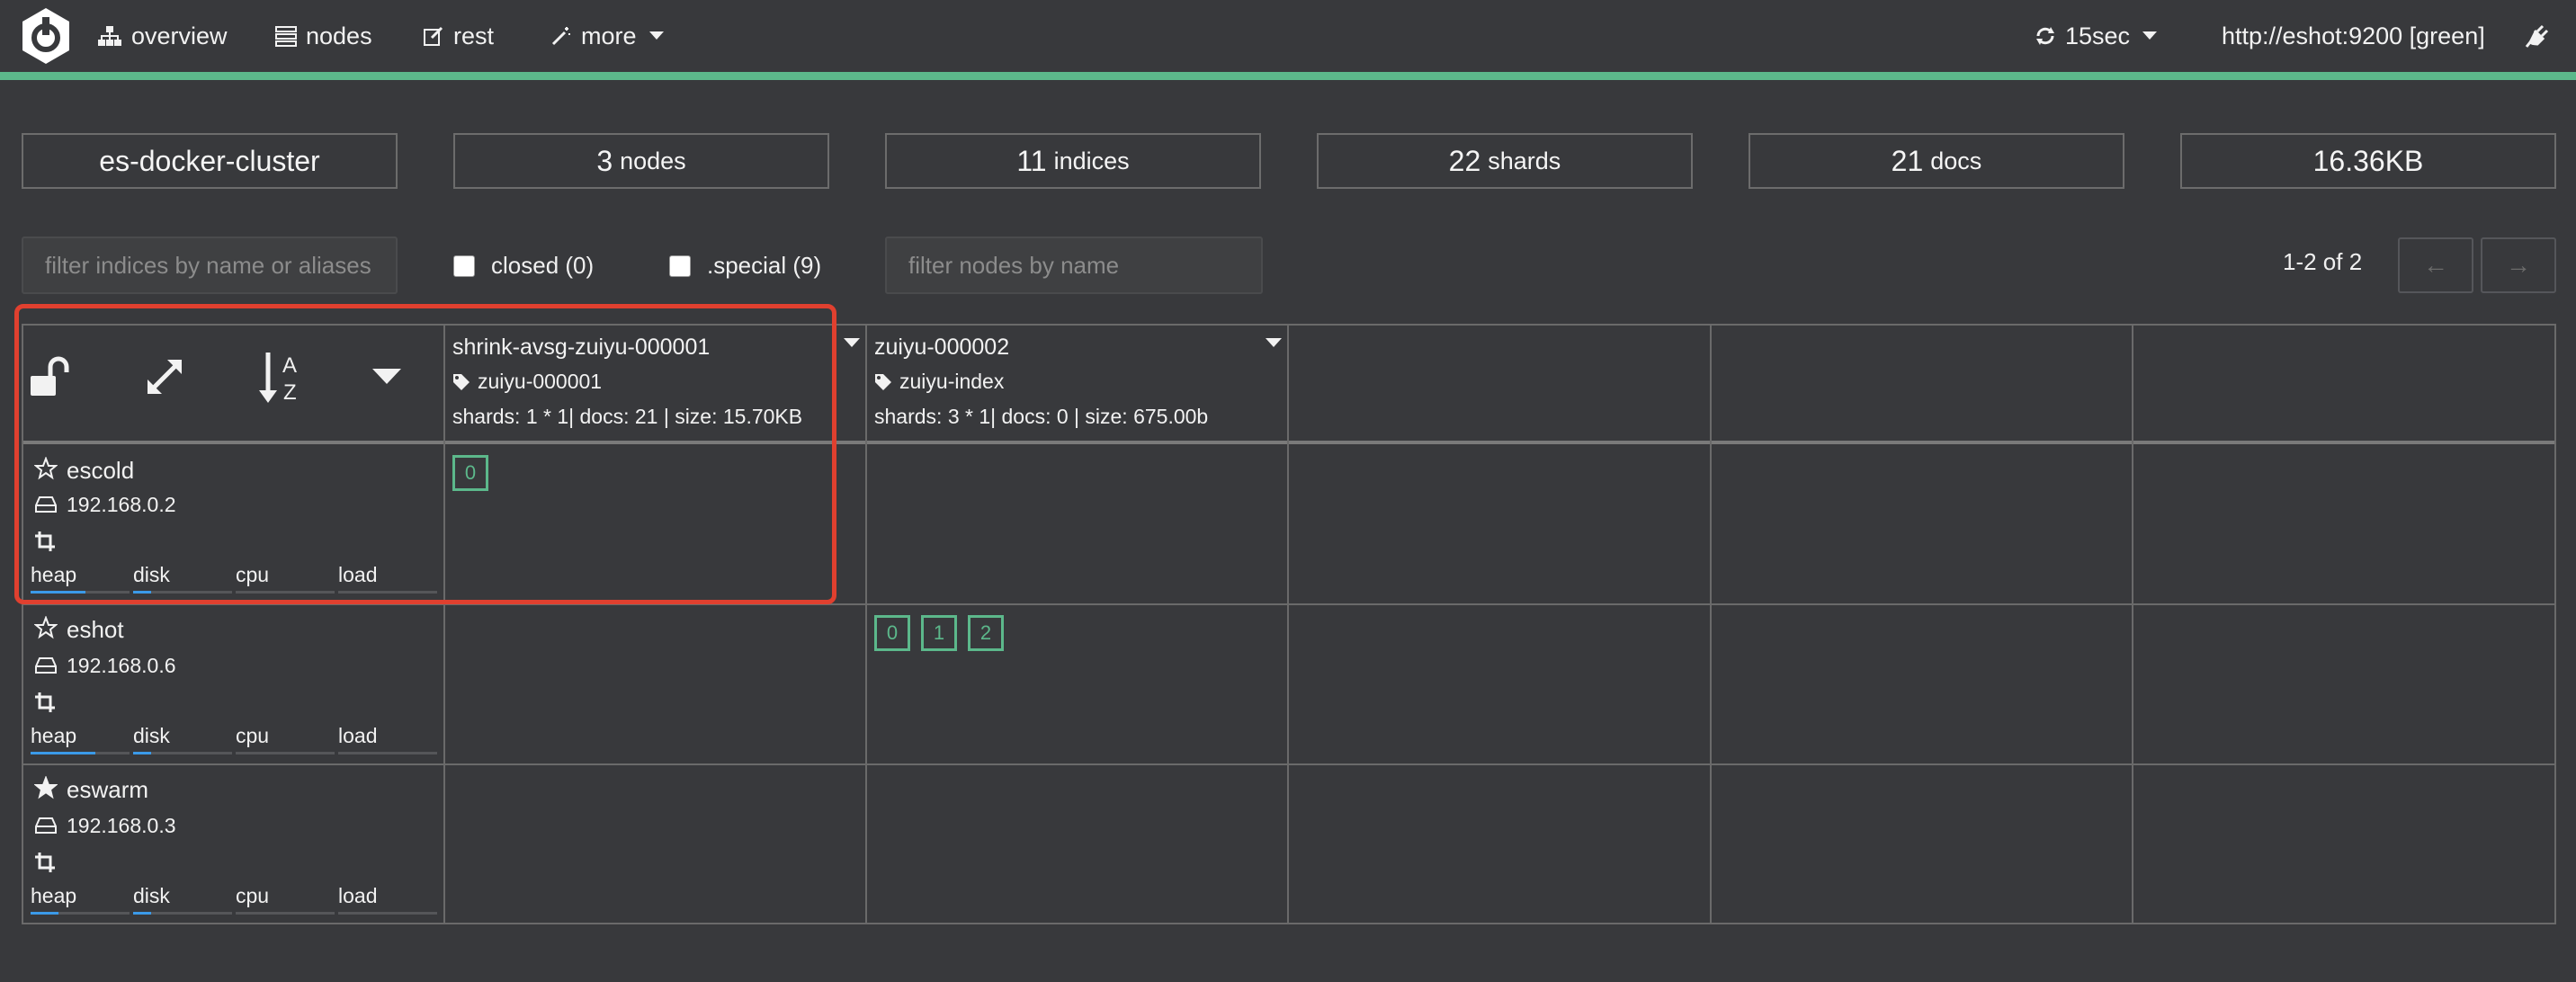 The image size is (2576, 982). What do you see at coordinates (286, 36) in the screenshot?
I see `server-icon` at bounding box center [286, 36].